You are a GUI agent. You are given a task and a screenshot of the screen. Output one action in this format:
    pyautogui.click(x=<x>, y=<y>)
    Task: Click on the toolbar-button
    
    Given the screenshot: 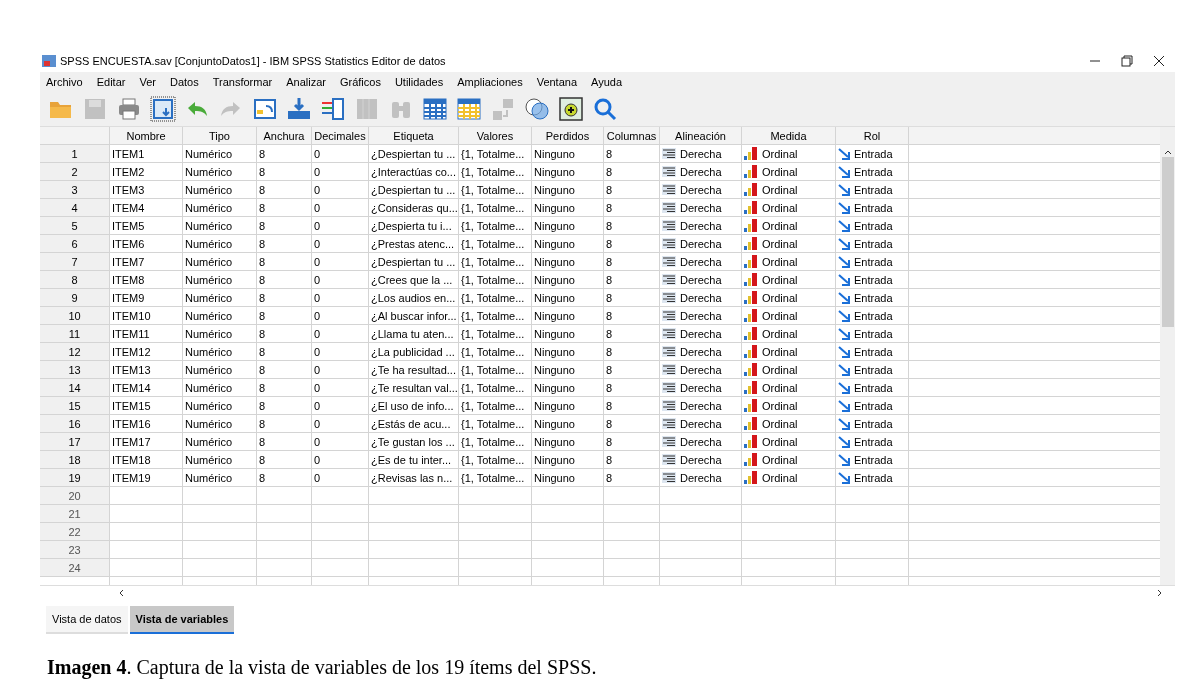 What is the action you would take?
    pyautogui.click(x=571, y=109)
    